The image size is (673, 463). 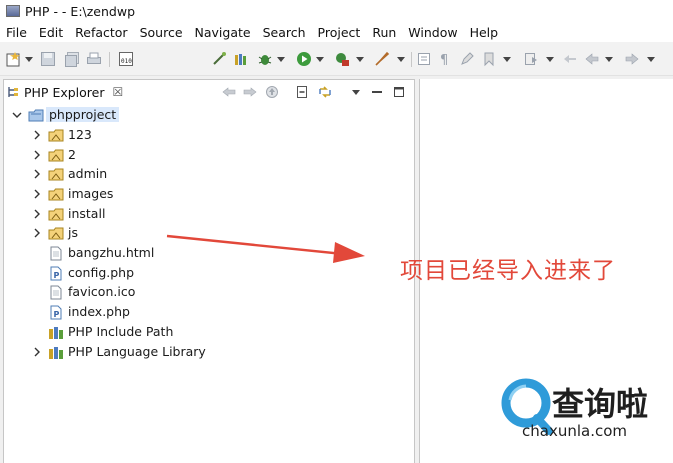 What do you see at coordinates (424, 59) in the screenshot?
I see `toggle-mark-icon` at bounding box center [424, 59].